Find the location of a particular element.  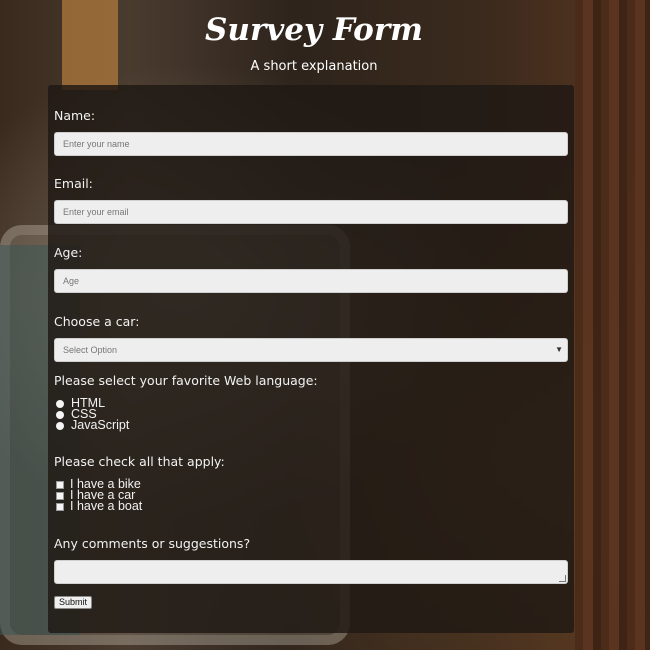

checkbox-option-label: I have a boat is located at coordinates (106, 506).